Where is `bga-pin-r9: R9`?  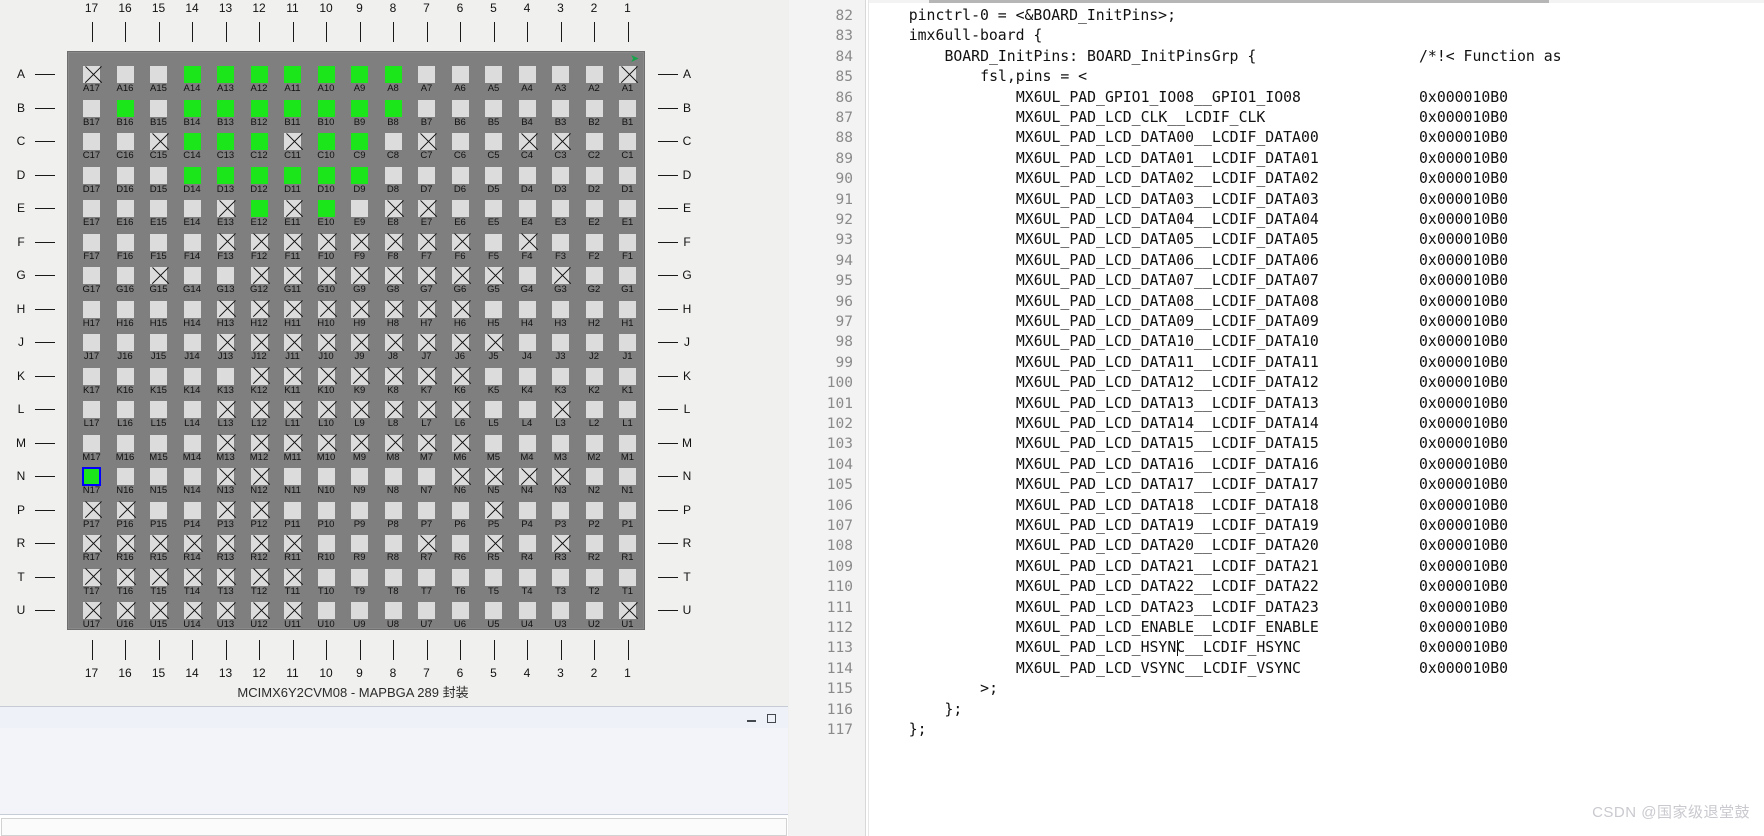 bga-pin-r9: R9 is located at coordinates (359, 549).